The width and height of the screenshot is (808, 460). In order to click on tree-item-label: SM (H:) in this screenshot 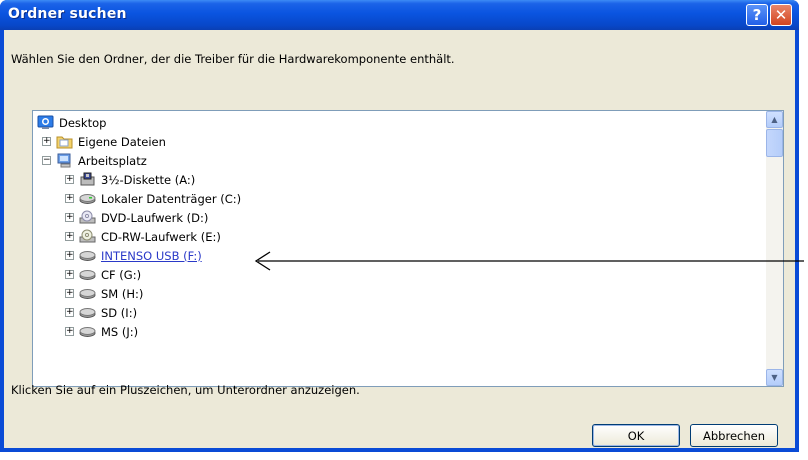, I will do `click(122, 293)`.